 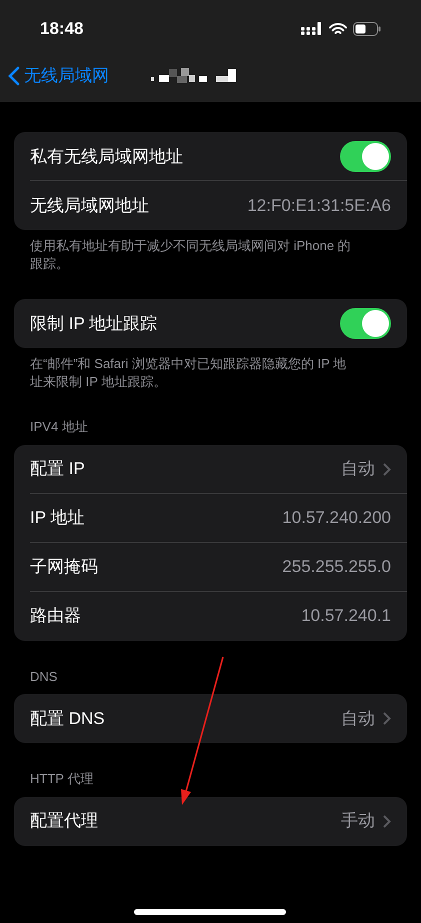 What do you see at coordinates (57, 469) in the screenshot?
I see `row-label: 配置 IP` at bounding box center [57, 469].